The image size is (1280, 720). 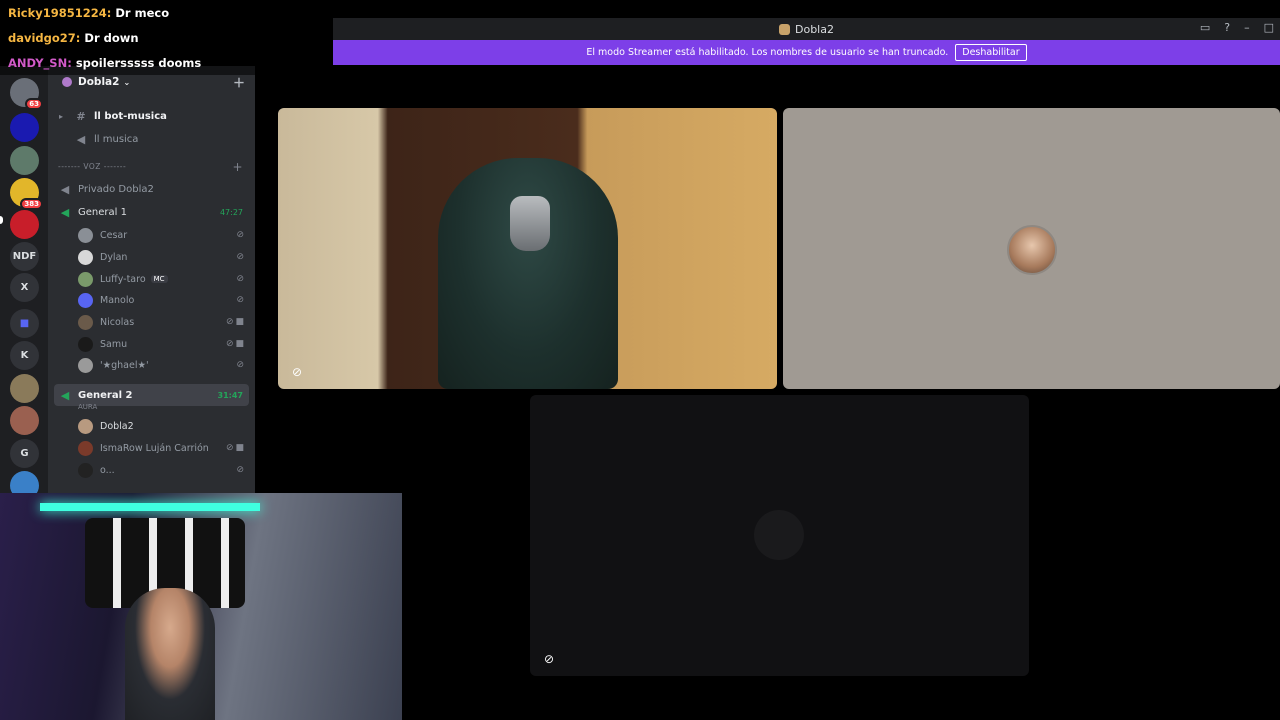 What do you see at coordinates (24, 256) in the screenshot?
I see `server-ndf: NDF` at bounding box center [24, 256].